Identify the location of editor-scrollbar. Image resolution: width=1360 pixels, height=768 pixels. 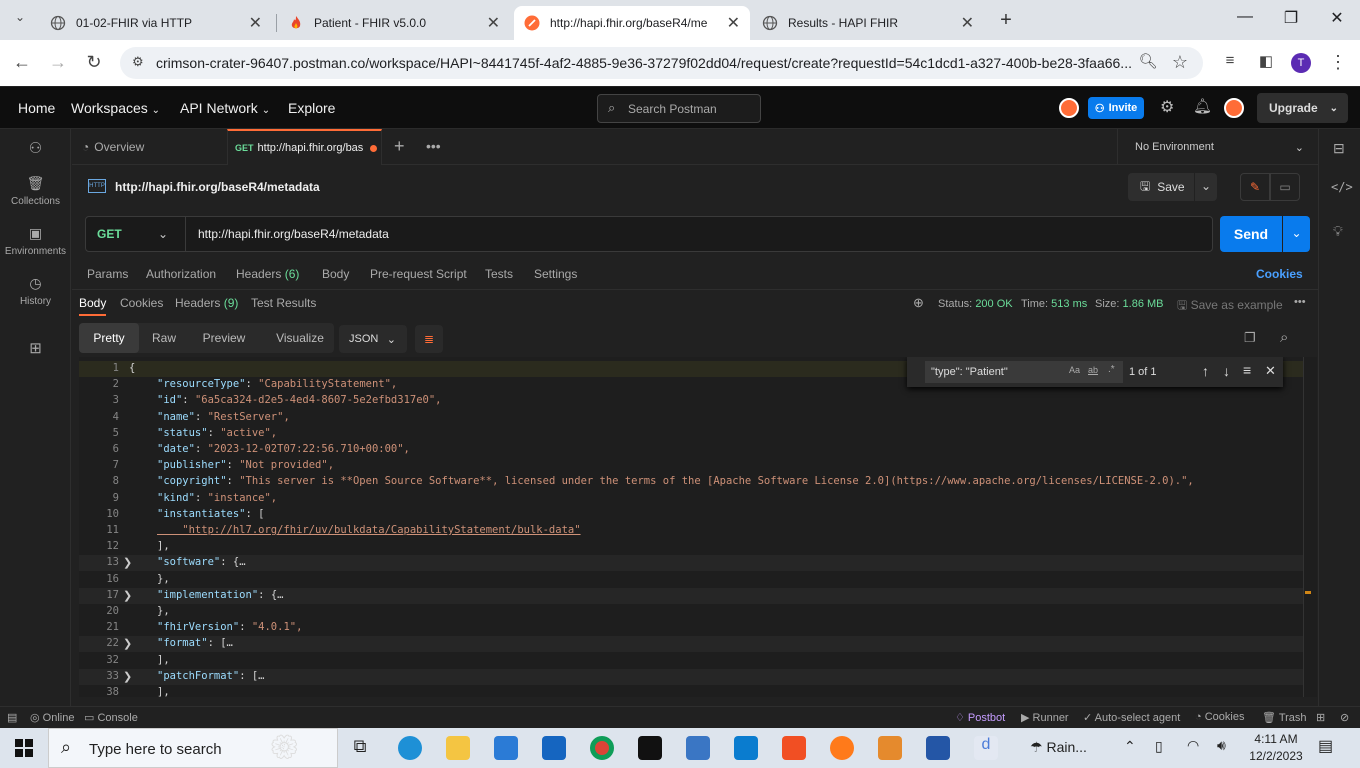
(1310, 527).